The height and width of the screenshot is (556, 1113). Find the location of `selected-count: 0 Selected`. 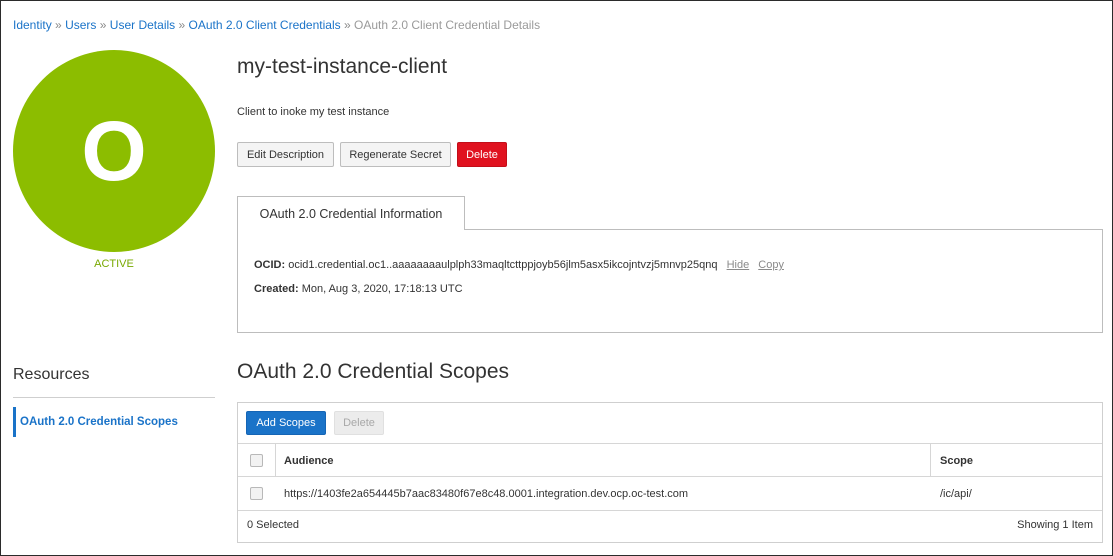

selected-count: 0 Selected is located at coordinates (273, 525).